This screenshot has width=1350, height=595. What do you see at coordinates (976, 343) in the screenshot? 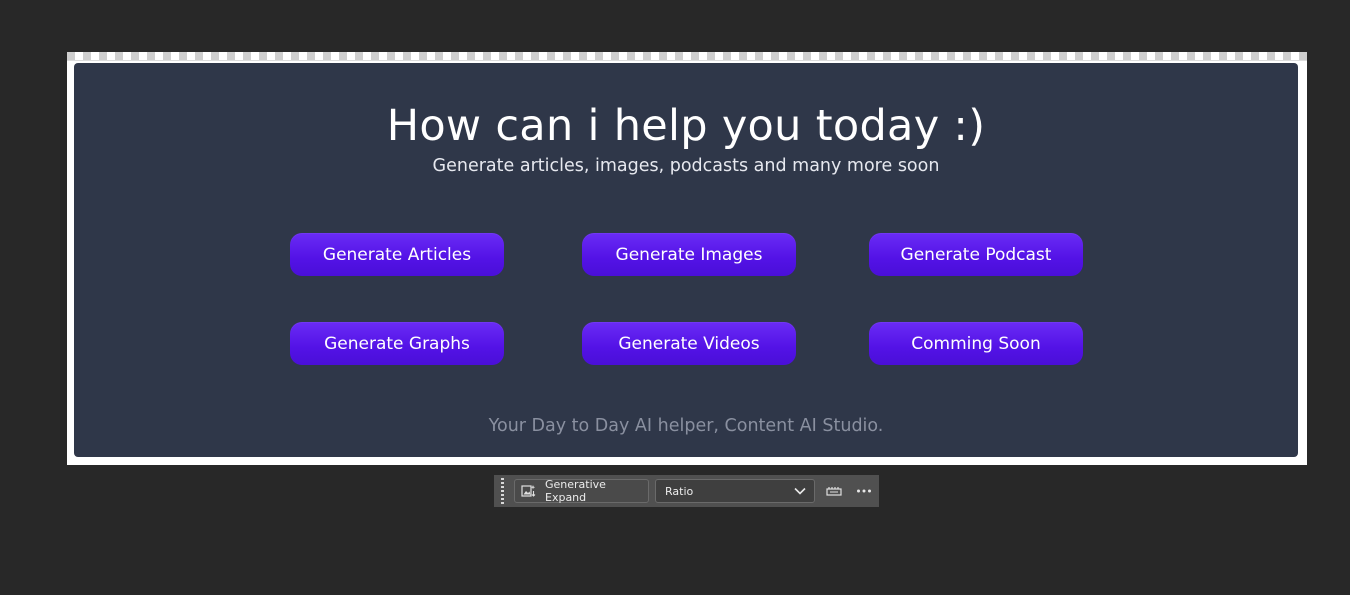
I see `coming-soon-button: Comming Soon` at bounding box center [976, 343].